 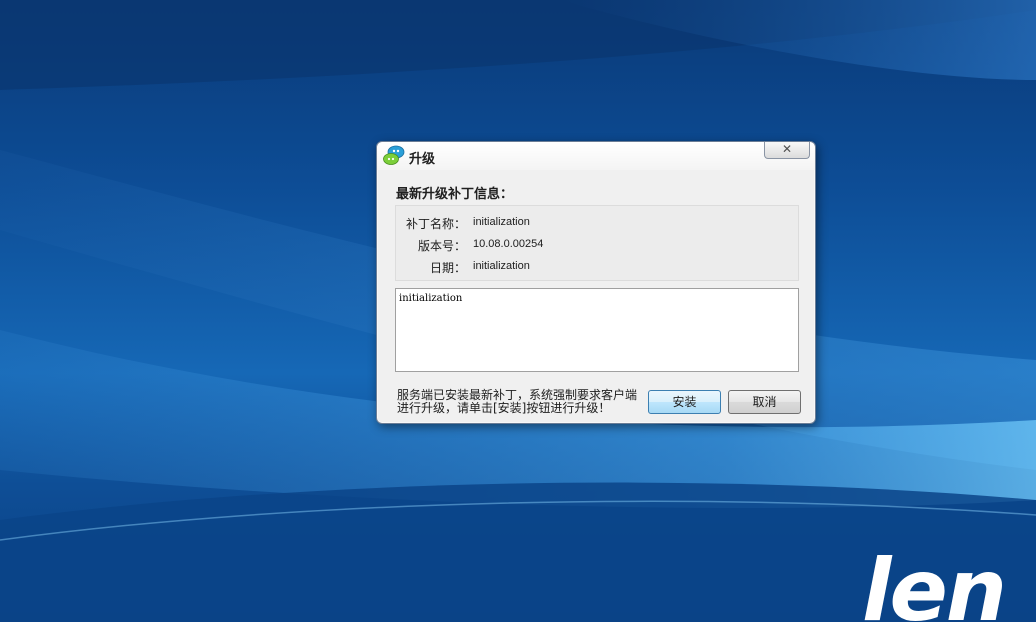 What do you see at coordinates (441, 246) in the screenshot?
I see `version-label: 版本号：` at bounding box center [441, 246].